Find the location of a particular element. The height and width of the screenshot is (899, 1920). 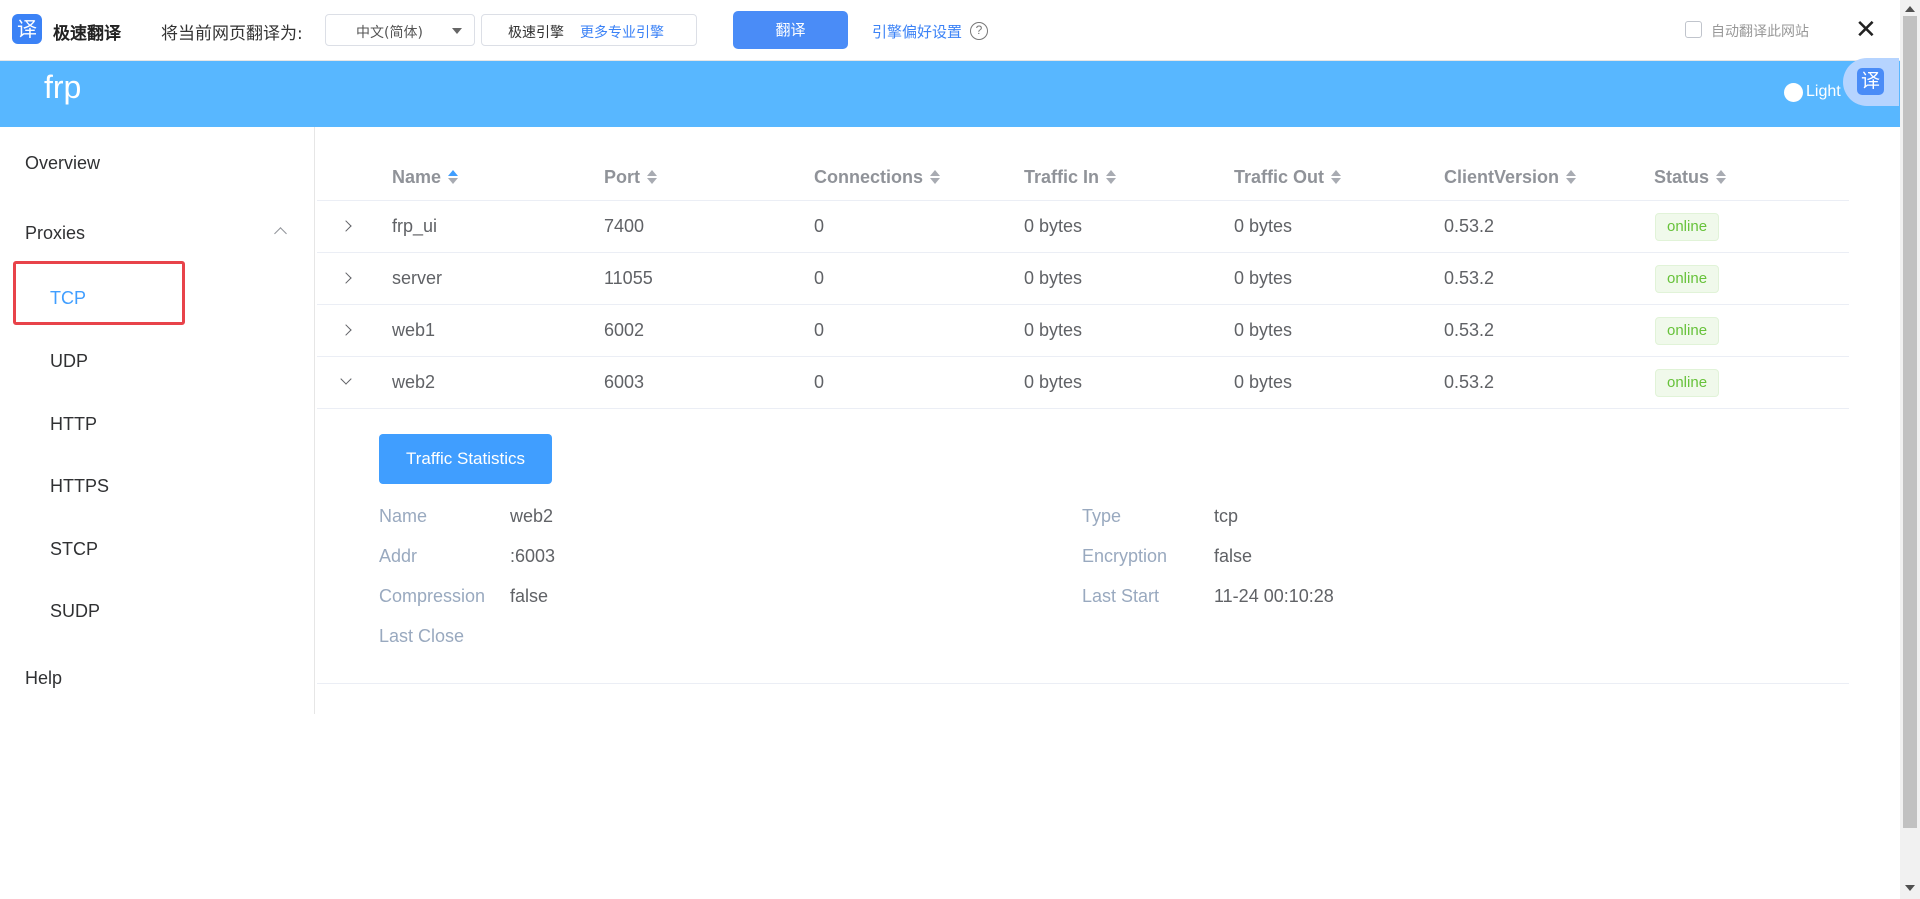

cell-name: web1 is located at coordinates (414, 330).